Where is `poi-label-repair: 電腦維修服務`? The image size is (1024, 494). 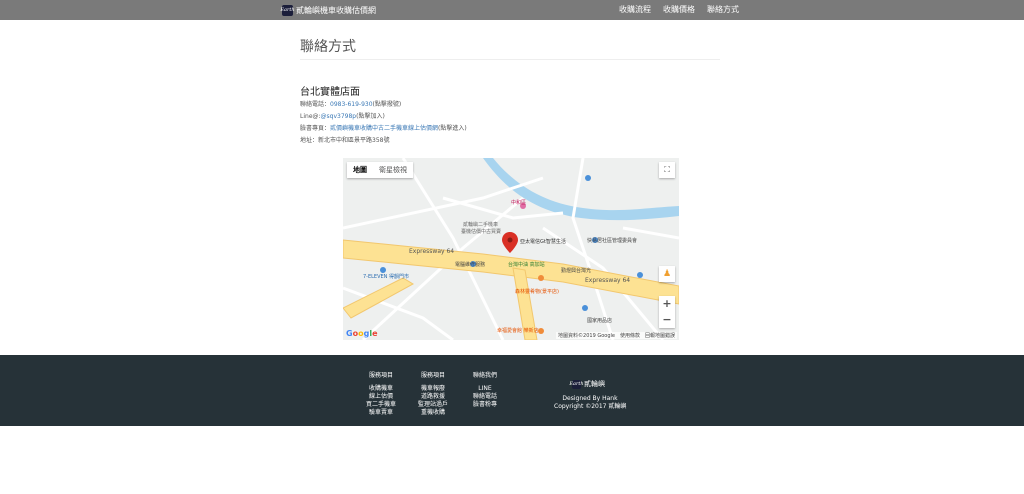 poi-label-repair: 電腦維修服務 is located at coordinates (470, 264).